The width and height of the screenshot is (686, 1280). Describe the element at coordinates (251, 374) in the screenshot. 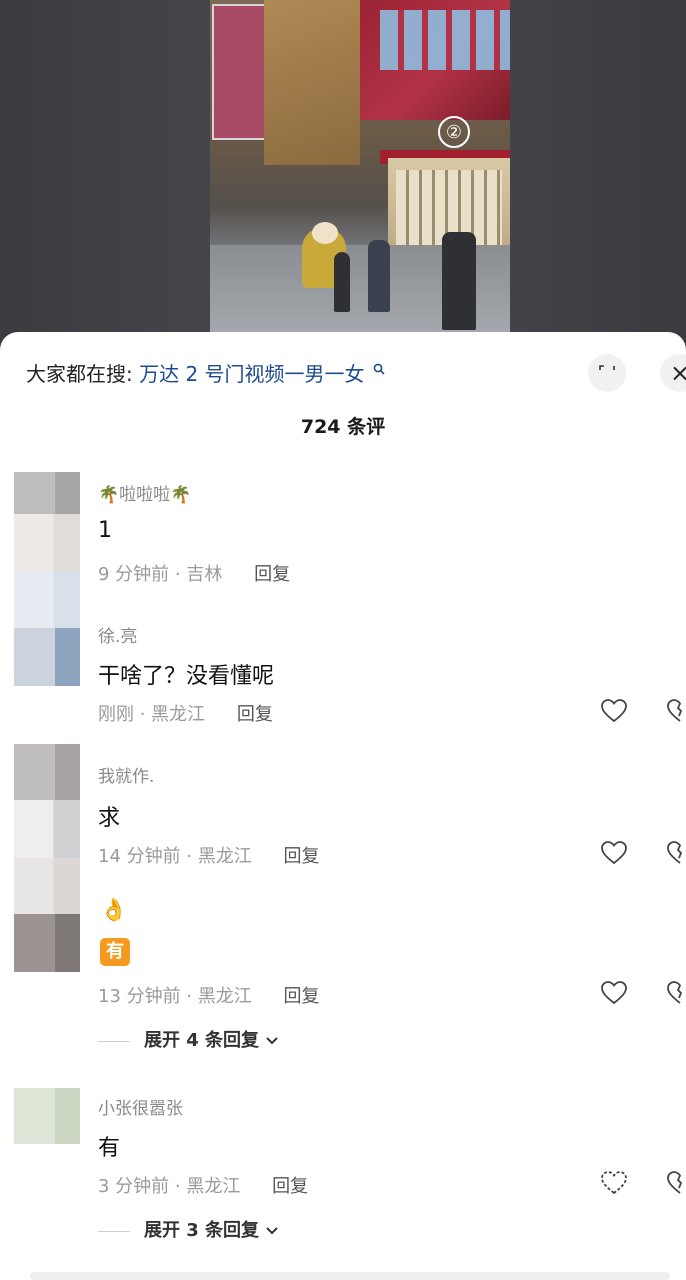

I see `search-term: 万达 2 号门视频一男一女` at that location.